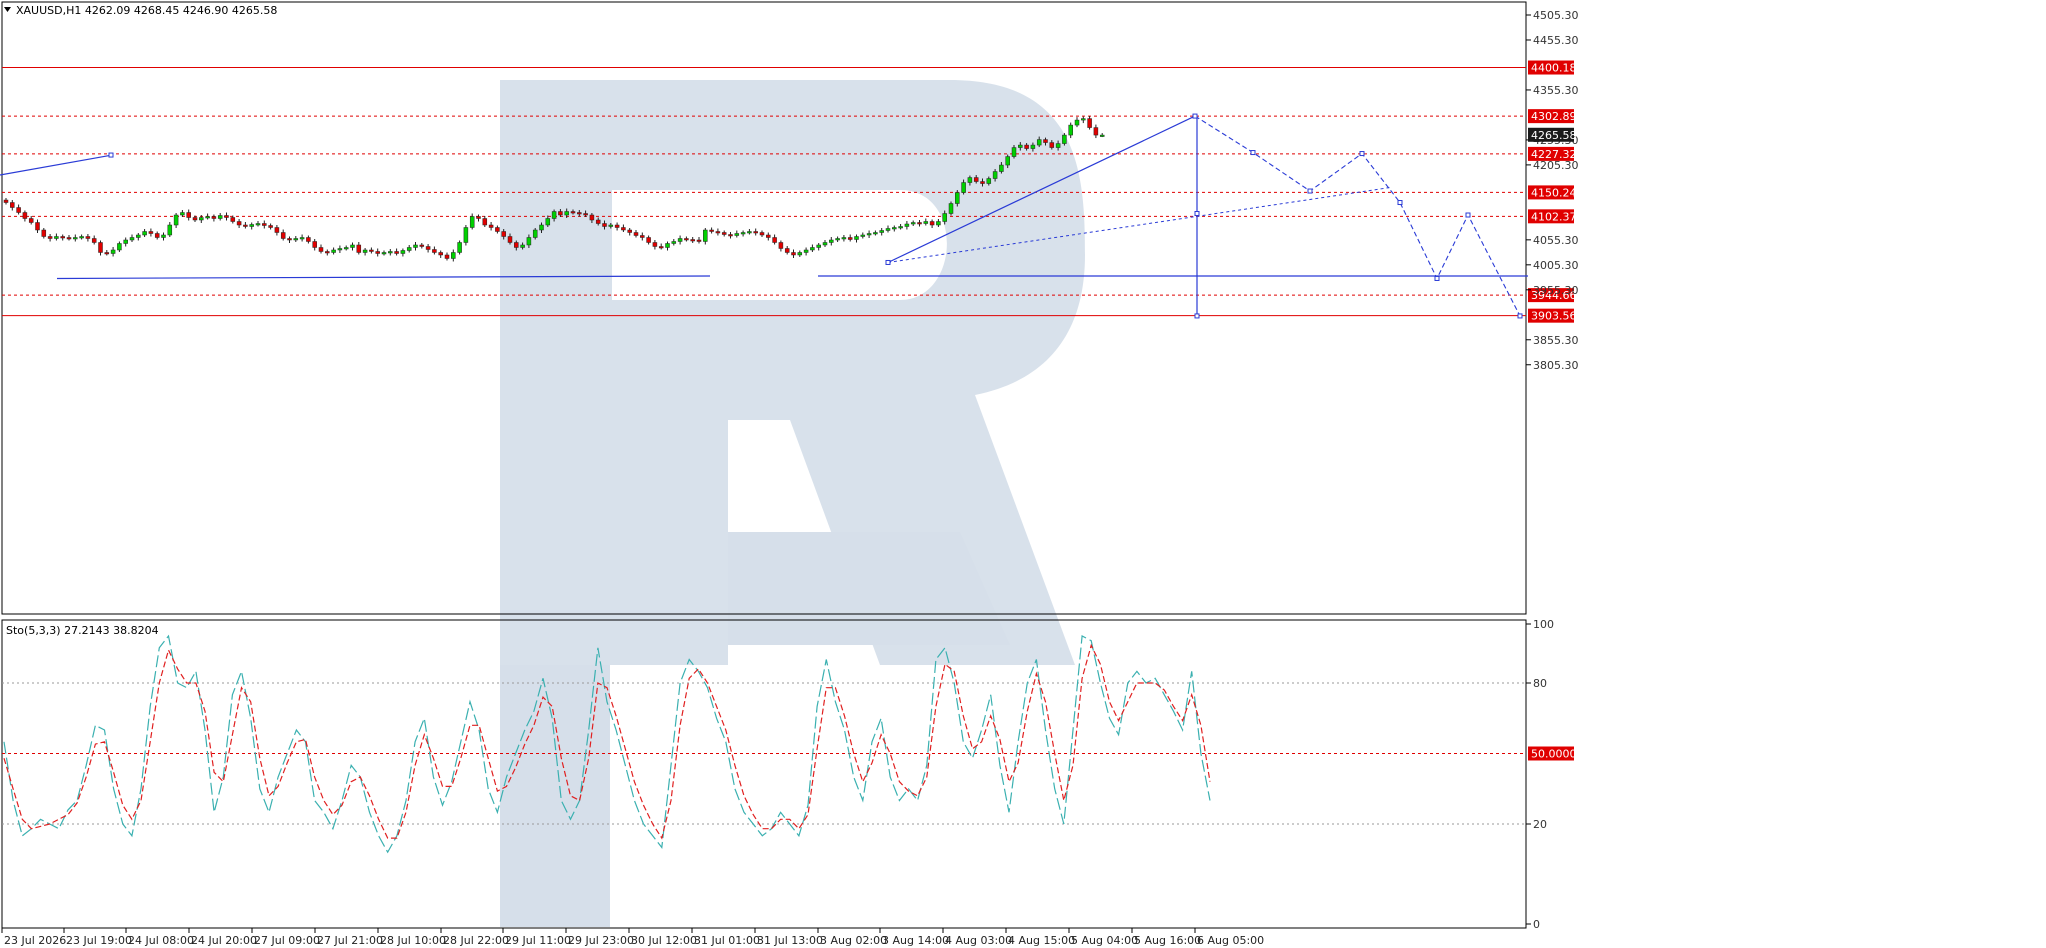 Image resolution: width=2046 pixels, height=948 pixels. What do you see at coordinates (1554, 316) in the screenshot?
I see `level-tag-6: 3903.56` at bounding box center [1554, 316].